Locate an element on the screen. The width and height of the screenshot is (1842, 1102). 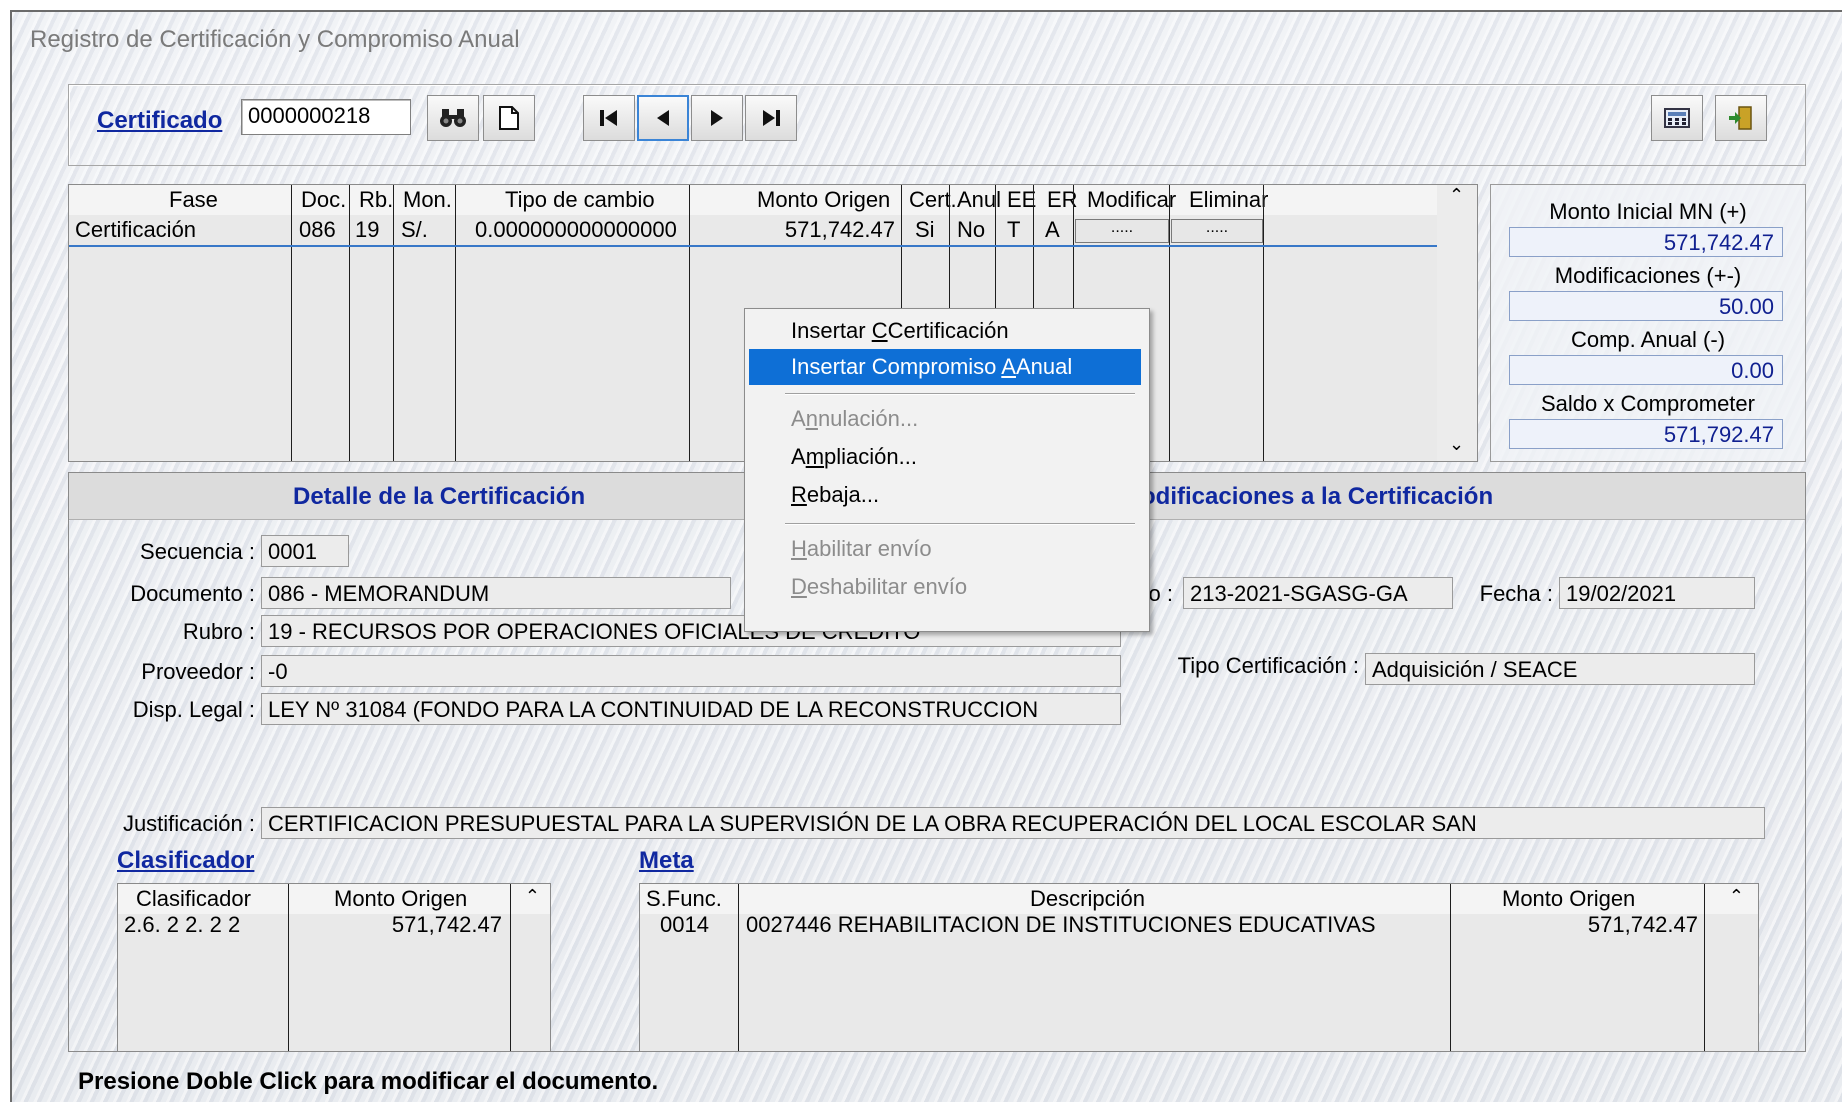
new-document-icon is located at coordinates (509, 118).